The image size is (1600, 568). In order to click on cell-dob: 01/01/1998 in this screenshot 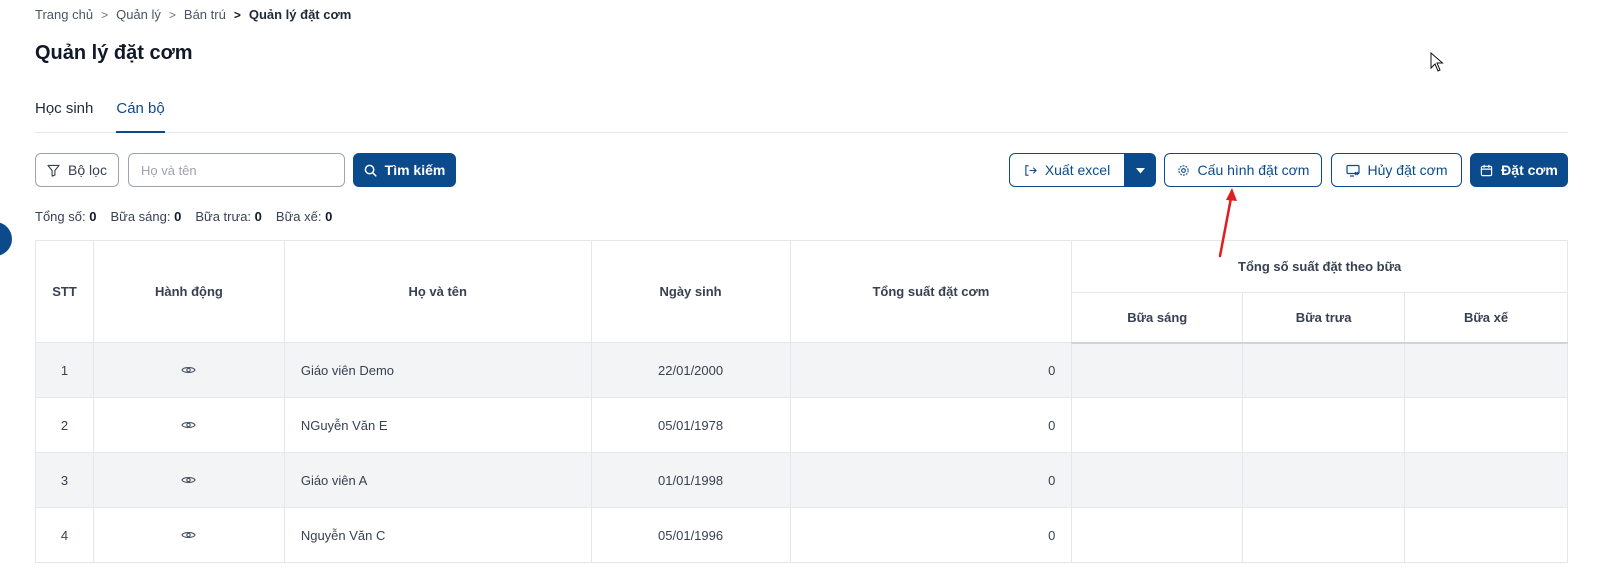, I will do `click(690, 480)`.